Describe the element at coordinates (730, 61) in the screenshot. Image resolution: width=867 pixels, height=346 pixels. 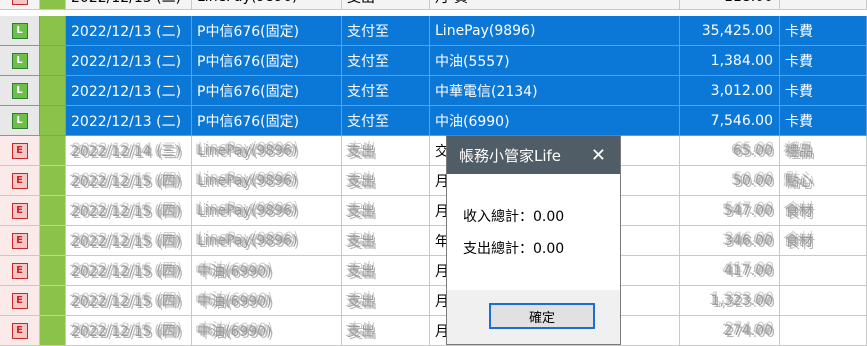
I see `amount-cell: 1,384.00` at that location.